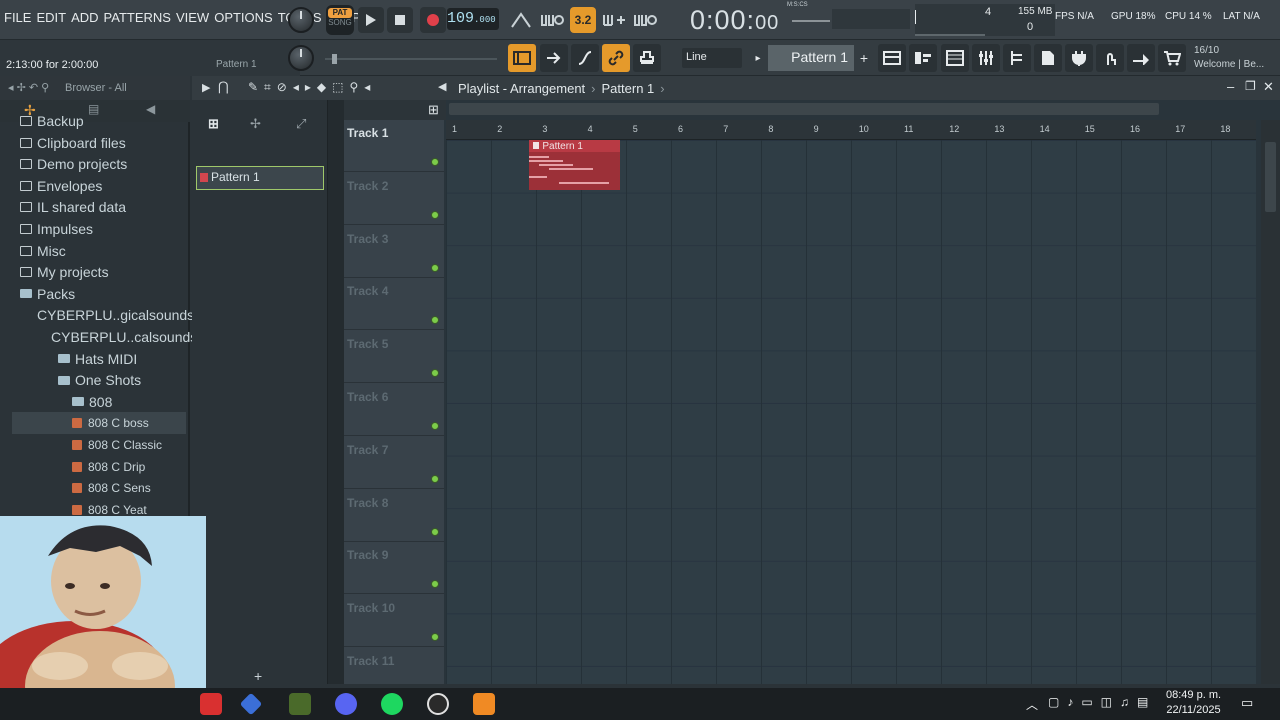 This screenshot has width=1280, height=720. I want to click on notification-icon: ▭, so click(1247, 703).